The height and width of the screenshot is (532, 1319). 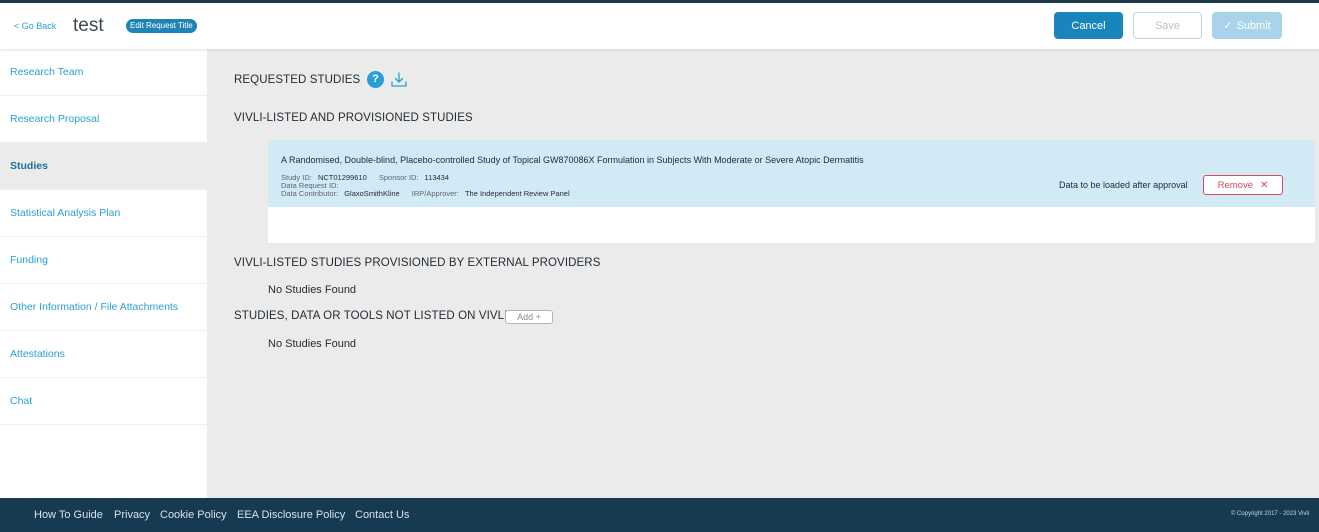 I want to click on close-icon: ✕, so click(x=1264, y=185).